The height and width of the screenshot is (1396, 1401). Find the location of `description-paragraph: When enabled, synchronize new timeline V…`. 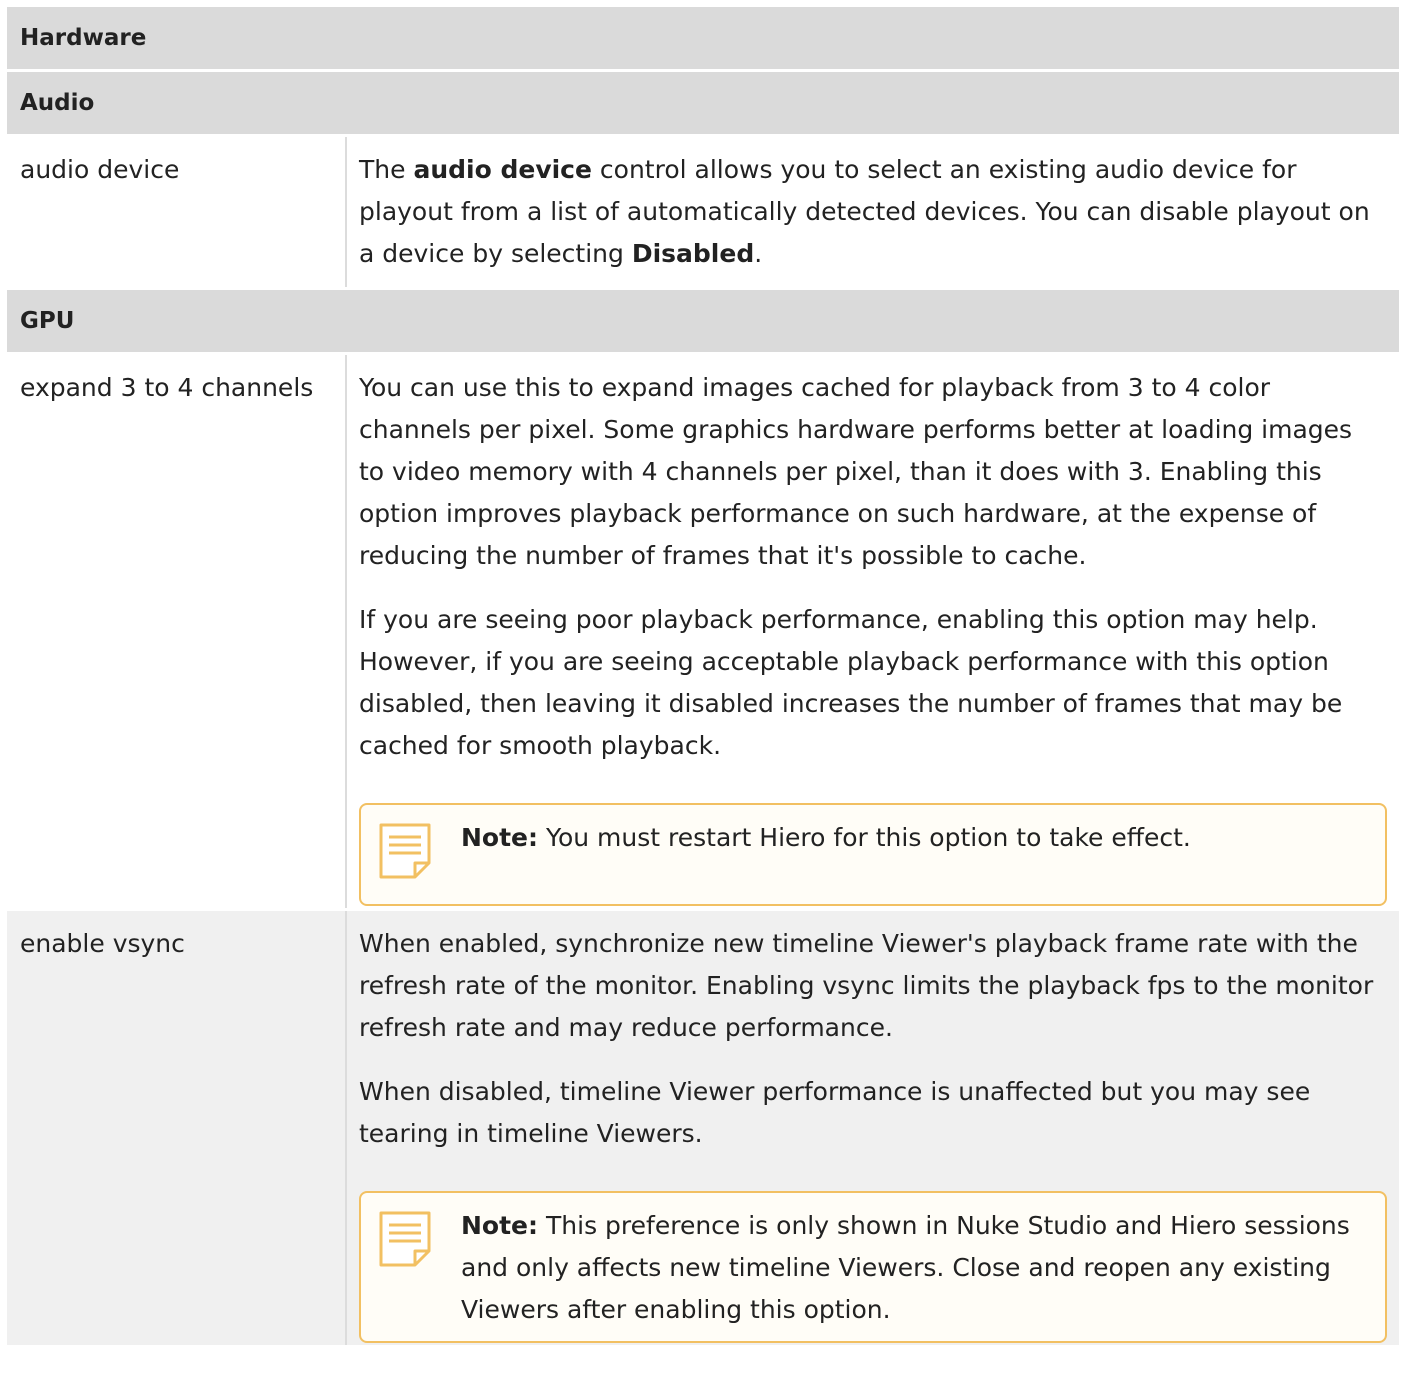

description-paragraph: When enabled, synchronize new timeline V… is located at coordinates (866, 985).